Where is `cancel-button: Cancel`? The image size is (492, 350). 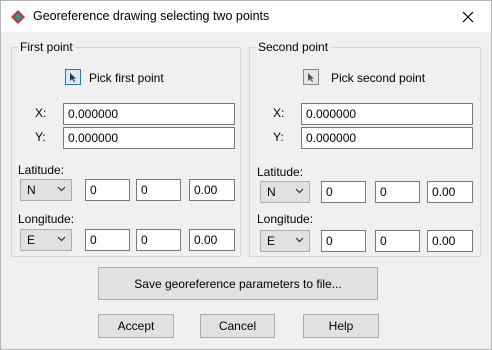
cancel-button: Cancel is located at coordinates (237, 326).